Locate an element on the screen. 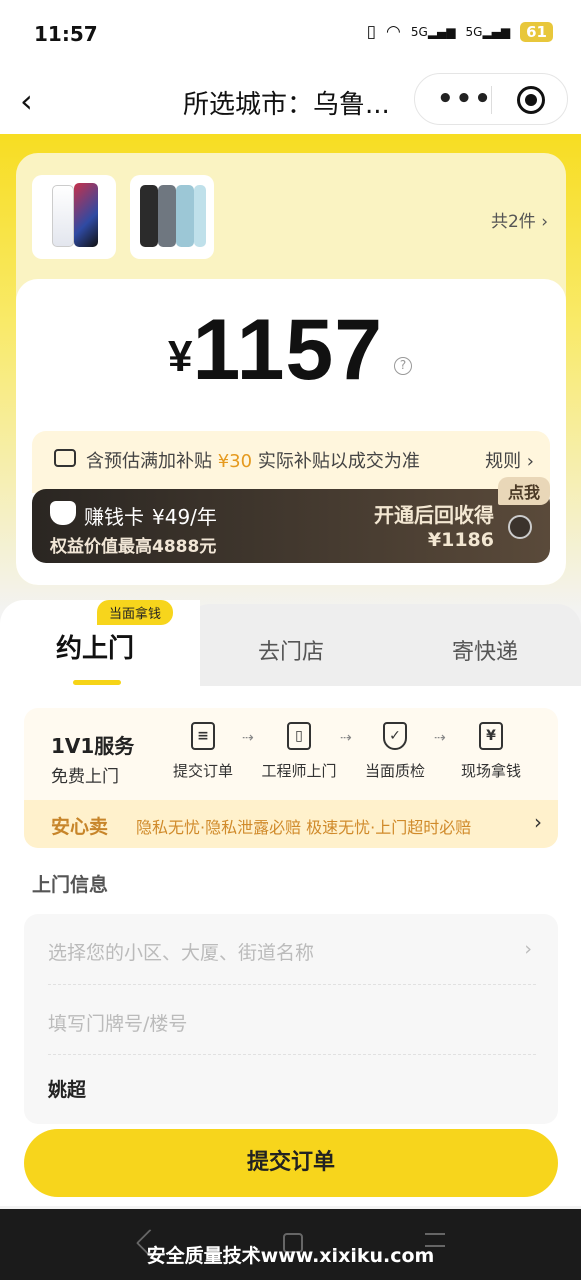 This screenshot has width=581, height=1280. system-nav-bar: 安全质量技术www.xixiku.com is located at coordinates (290, 1244).